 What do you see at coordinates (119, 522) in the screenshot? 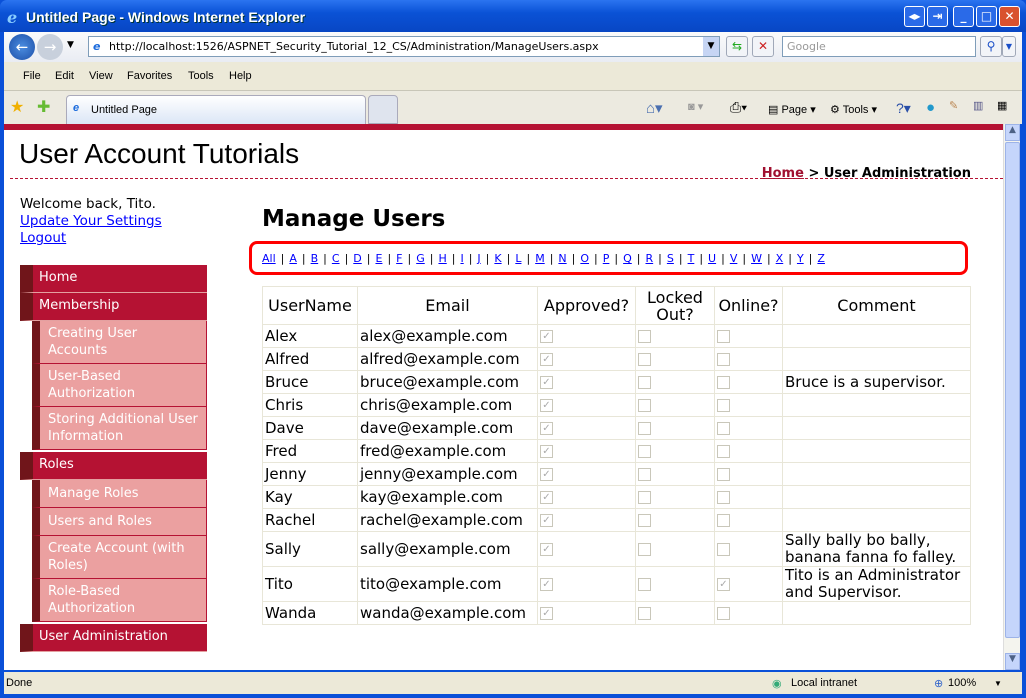
I see `nav-users-and-roles: Users and Roles` at bounding box center [119, 522].